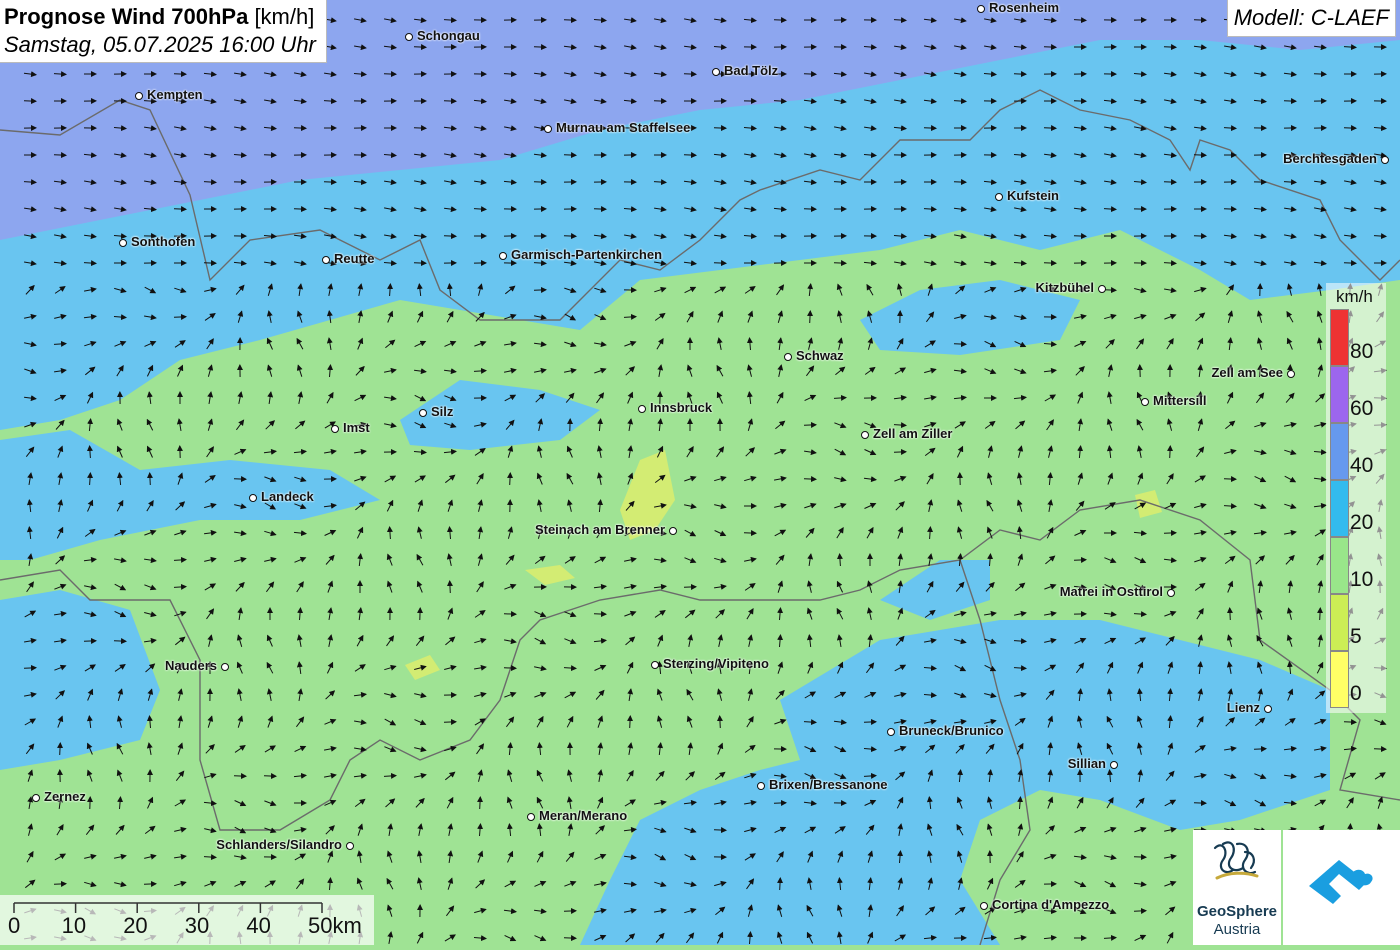  I want to click on city-label: Bruneck/Brunico, so click(951, 730).